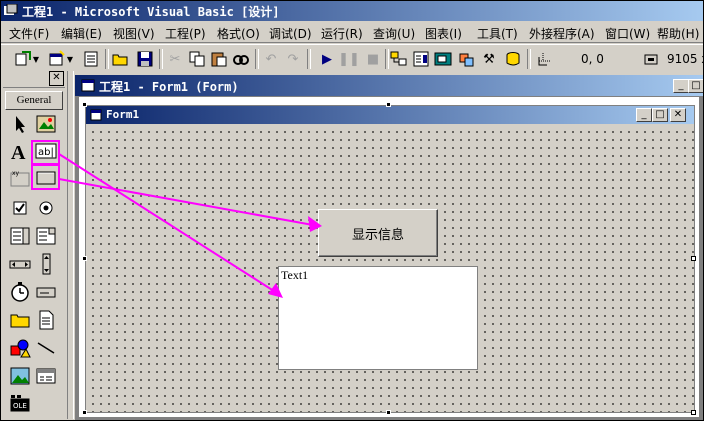 This screenshot has width=704, height=421. I want to click on drivelistbox-tool-icon, so click(46, 292).